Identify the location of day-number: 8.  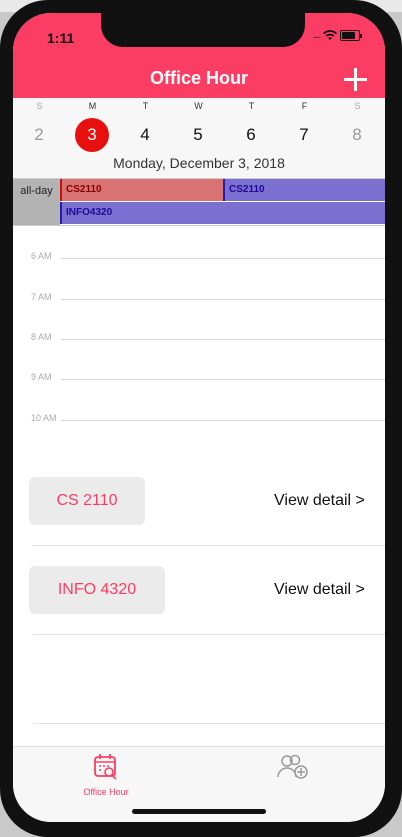
(357, 135).